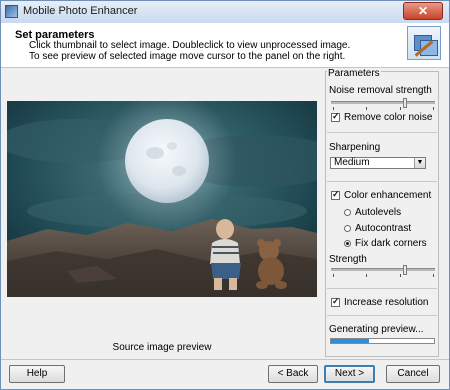 Image resolution: width=450 pixels, height=390 pixels. I want to click on footer-divider, so click(225, 359).